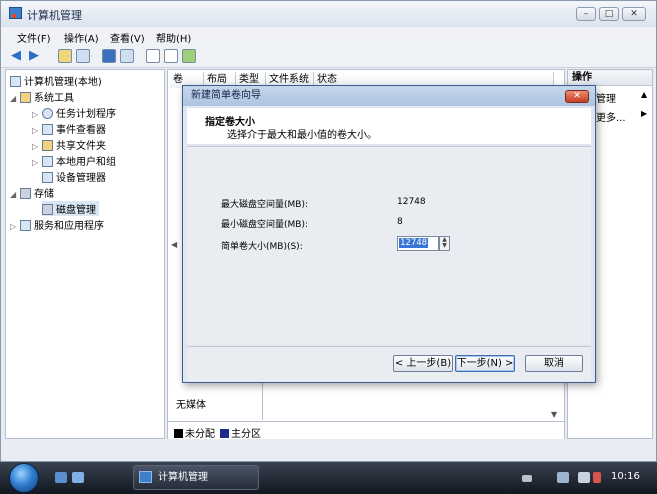 The height and width of the screenshot is (494, 657). I want to click on network-icon, so click(563, 477).